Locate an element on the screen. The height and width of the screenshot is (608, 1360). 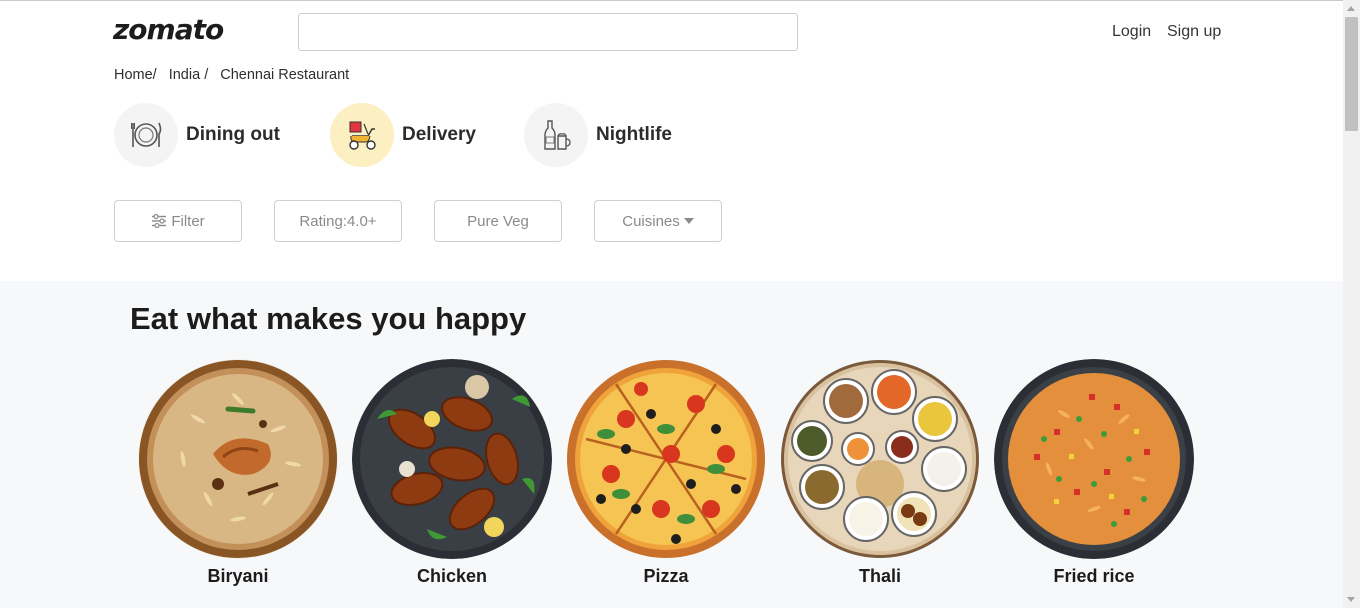
breadcrumb: Home/ India / Chennai Restaurant is located at coordinates (237, 75).